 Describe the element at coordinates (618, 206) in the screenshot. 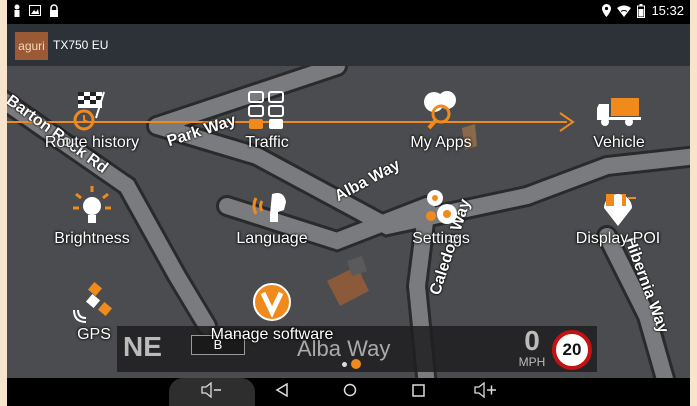

I see `poi-icon` at that location.